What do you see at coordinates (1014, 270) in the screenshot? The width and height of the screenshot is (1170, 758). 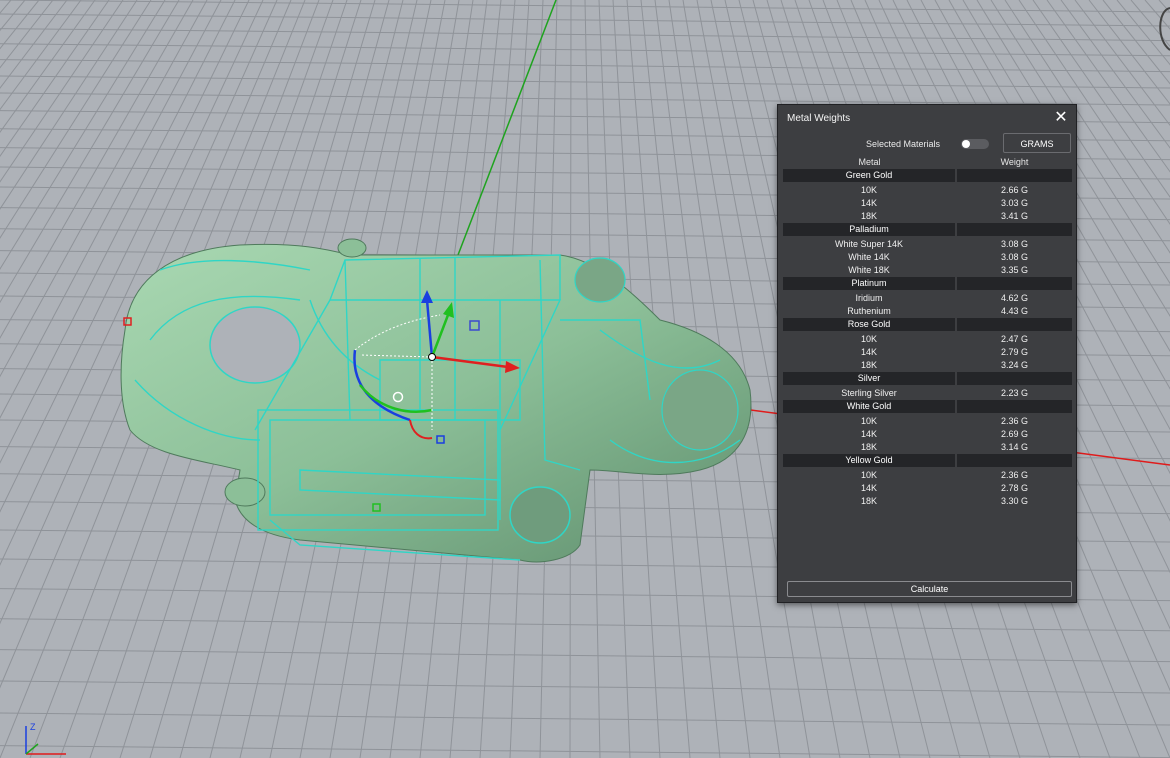 I see `metal-weight: 3.35 G` at bounding box center [1014, 270].